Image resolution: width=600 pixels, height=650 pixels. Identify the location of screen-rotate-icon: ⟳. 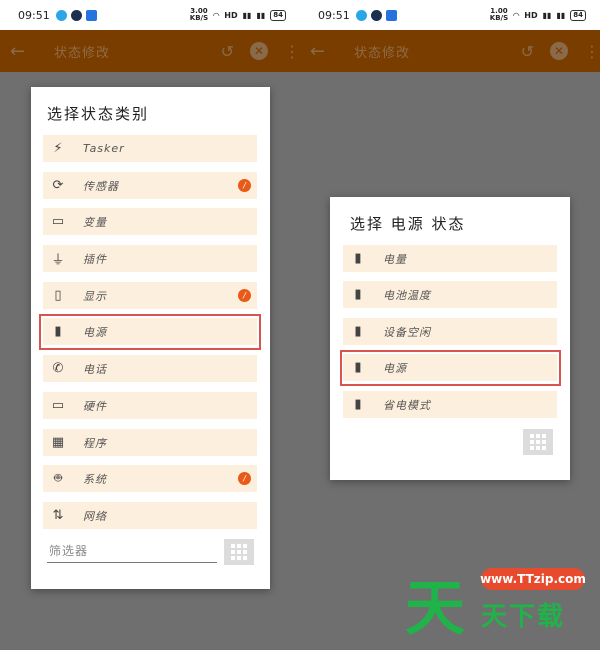
(58, 185).